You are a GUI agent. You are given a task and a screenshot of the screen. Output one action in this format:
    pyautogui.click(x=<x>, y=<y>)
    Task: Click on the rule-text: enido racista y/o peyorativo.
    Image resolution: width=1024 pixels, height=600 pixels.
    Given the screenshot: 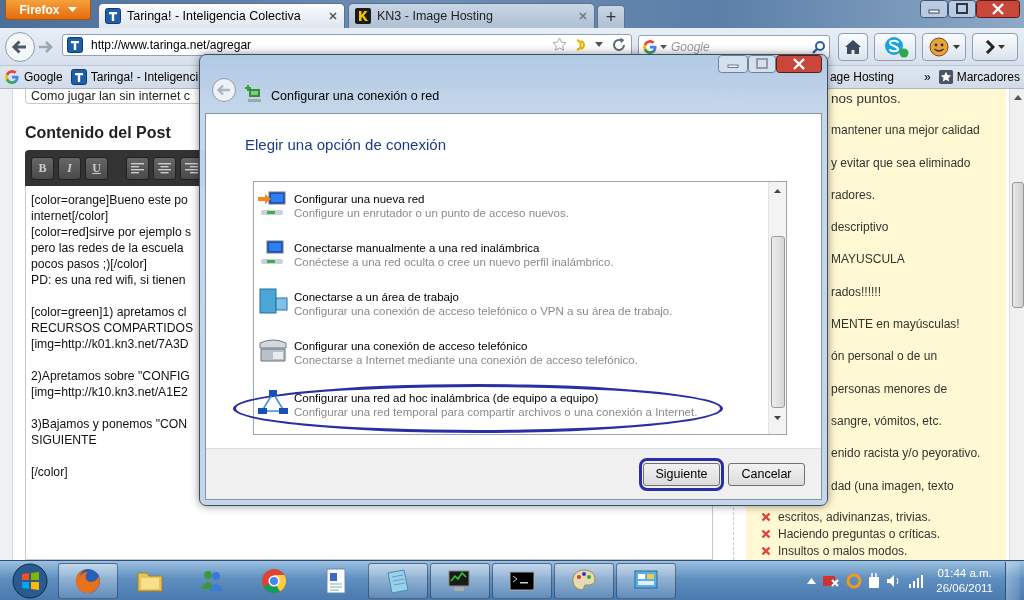 What is the action you would take?
    pyautogui.click(x=906, y=453)
    